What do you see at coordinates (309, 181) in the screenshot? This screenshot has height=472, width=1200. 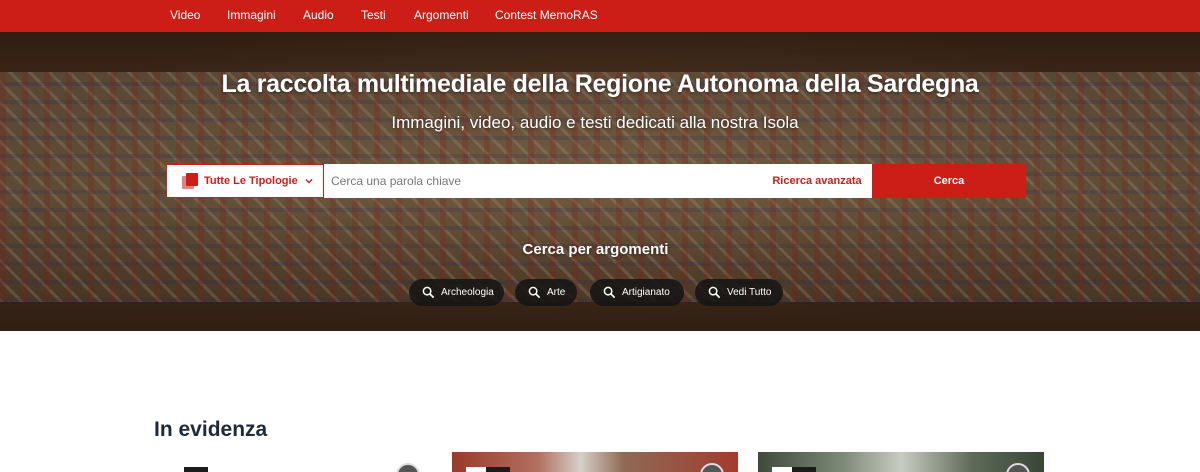 I see `chevron-down-icon` at bounding box center [309, 181].